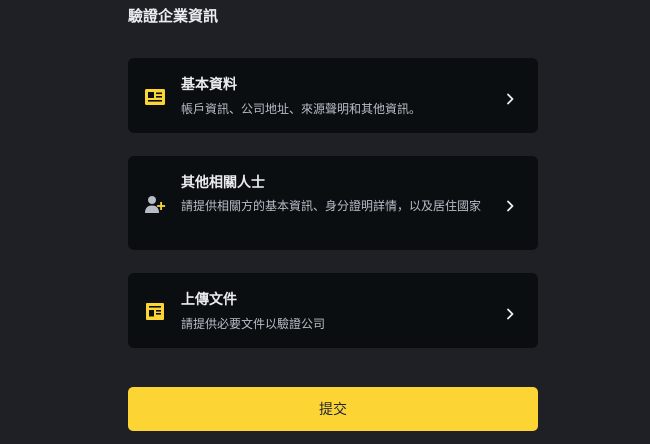  I want to click on related-persons-card: 其他相關人士 請提供相關方的基本資訊、身分證明詳情，以及居住國家, so click(333, 203).